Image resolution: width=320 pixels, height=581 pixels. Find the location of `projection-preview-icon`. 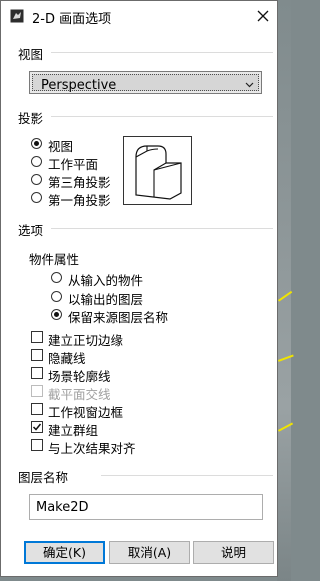

projection-preview-icon is located at coordinates (158, 172).